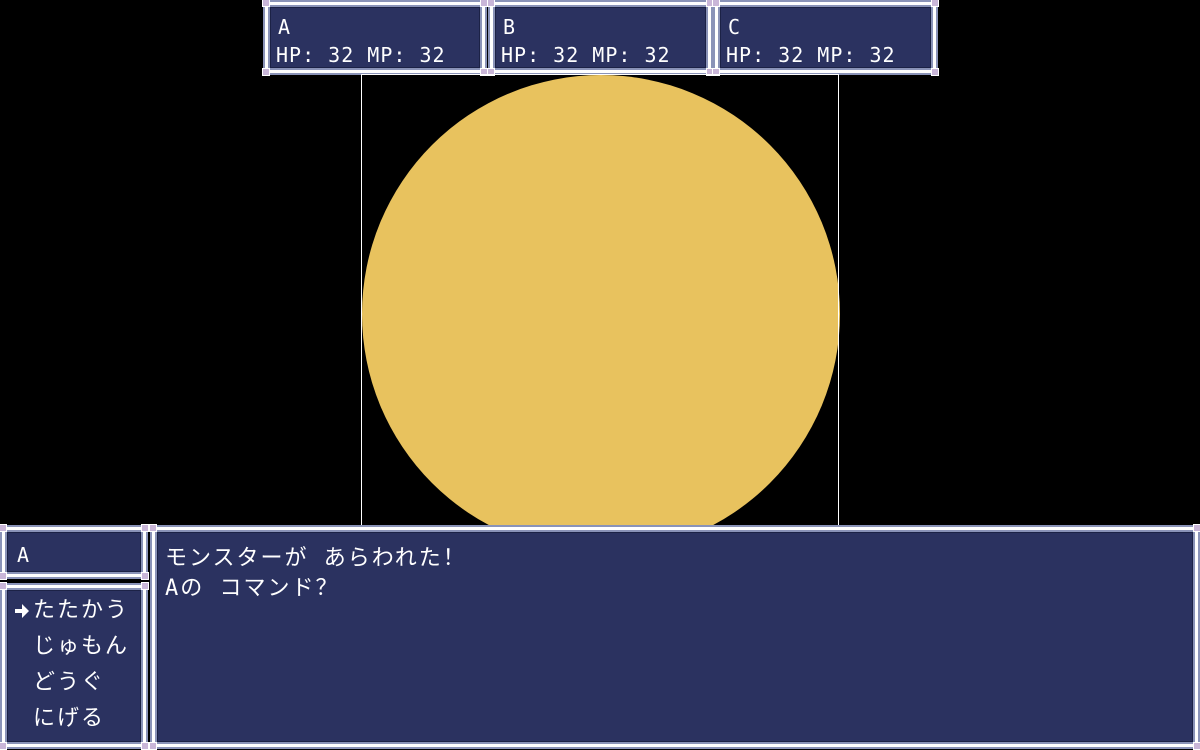 The image size is (1200, 750). Describe the element at coordinates (375, 38) in the screenshot. I see `party-status-window-a: A HP: 32 MP: 32` at that location.